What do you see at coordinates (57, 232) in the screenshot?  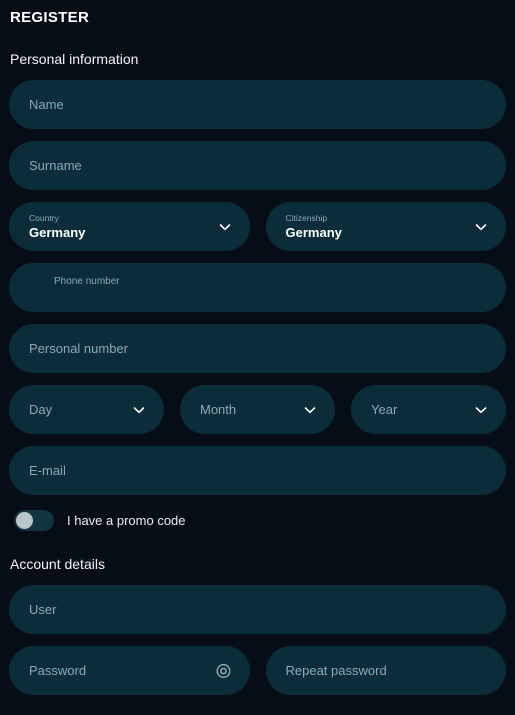 I see `country-value: Germany` at bounding box center [57, 232].